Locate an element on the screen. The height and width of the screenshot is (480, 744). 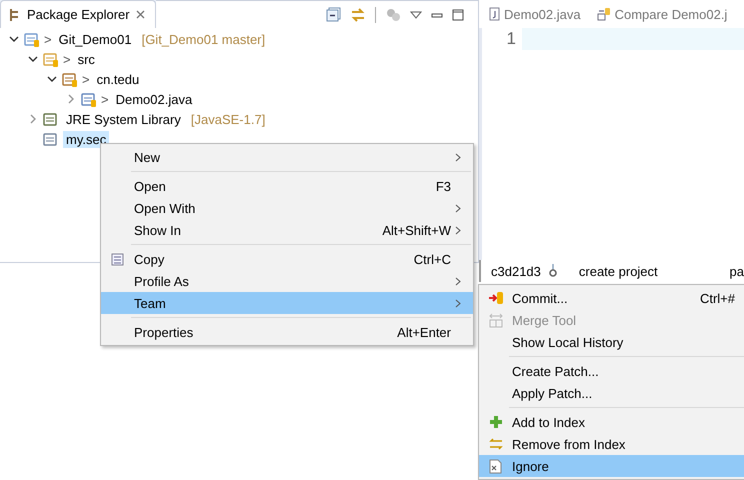
commit-id: c3d21d3 is located at coordinates (516, 271).